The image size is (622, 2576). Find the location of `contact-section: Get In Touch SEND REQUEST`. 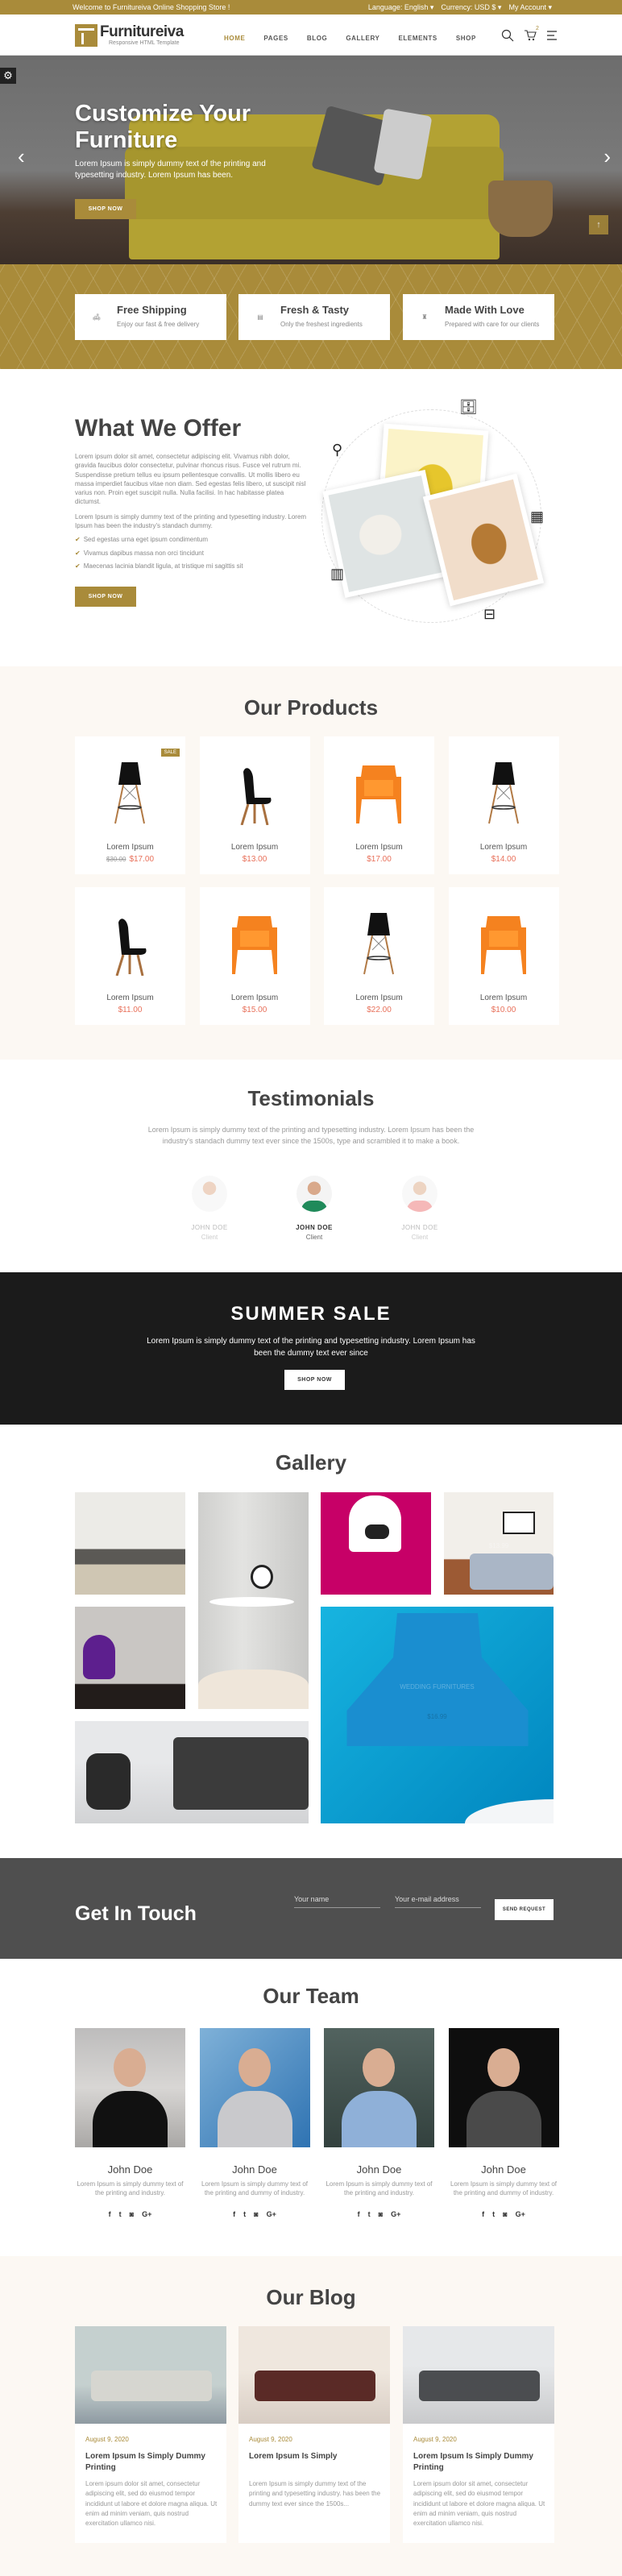

contact-section: Get In Touch SEND REQUEST is located at coordinates (311, 1908).